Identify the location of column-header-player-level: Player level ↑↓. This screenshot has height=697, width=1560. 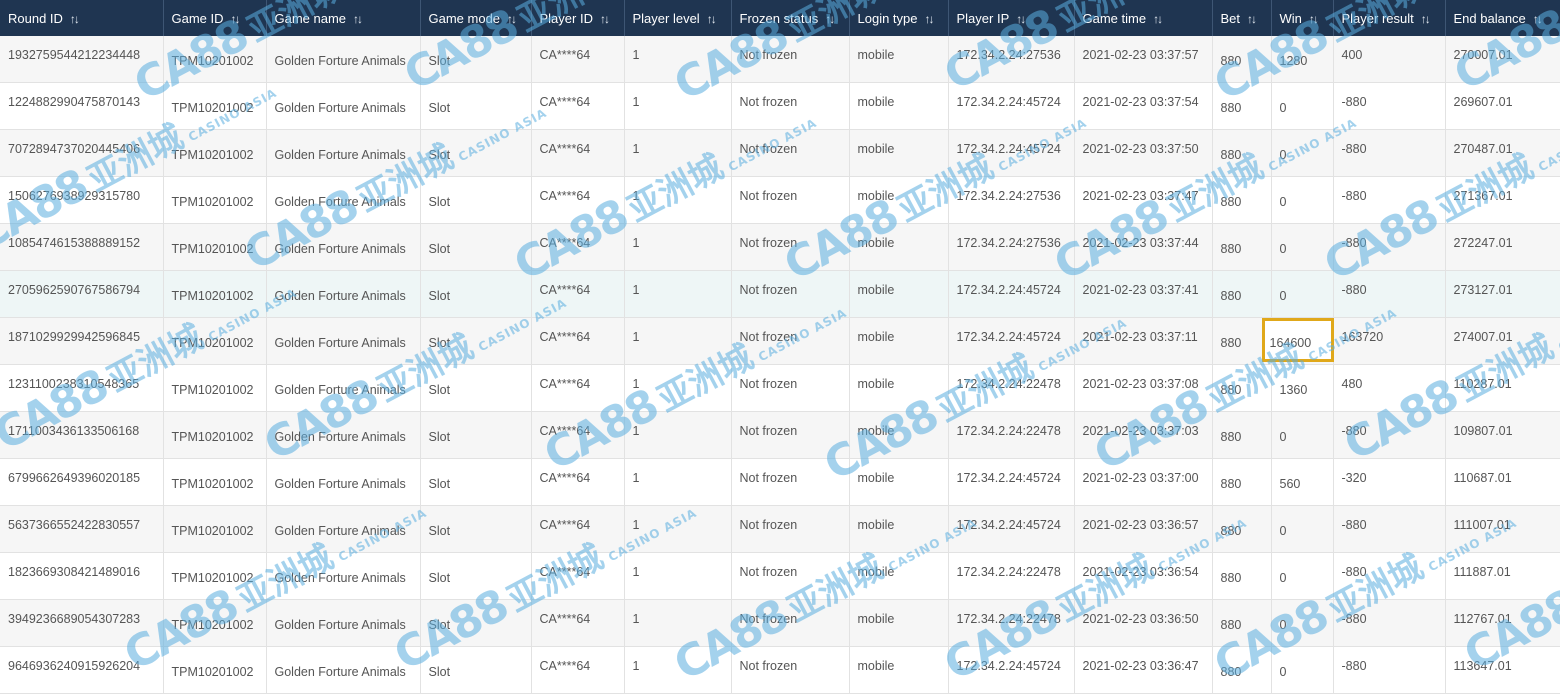
(678, 18).